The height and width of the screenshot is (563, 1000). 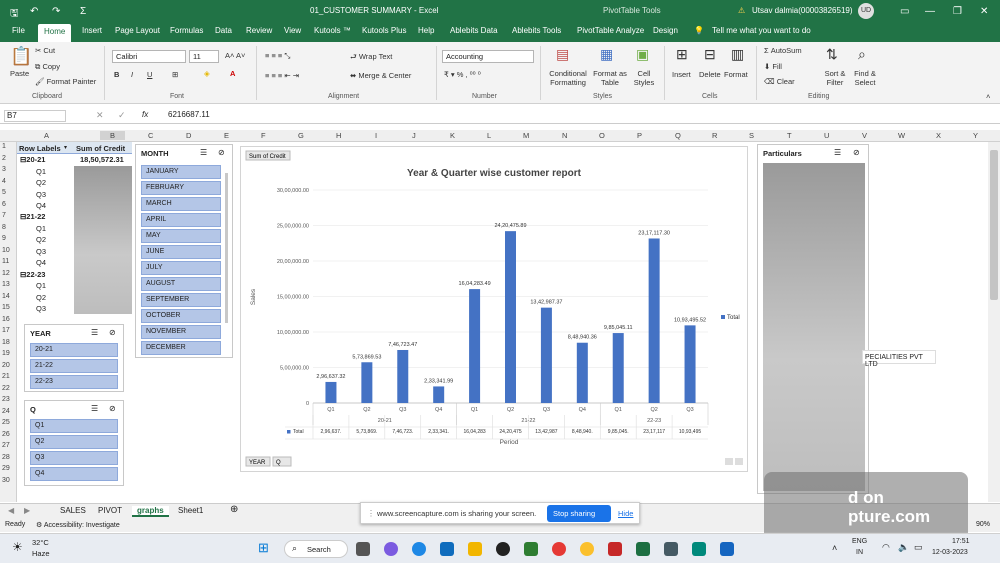 What do you see at coordinates (41, 553) in the screenshot?
I see `weather-desc: Haze` at bounding box center [41, 553].